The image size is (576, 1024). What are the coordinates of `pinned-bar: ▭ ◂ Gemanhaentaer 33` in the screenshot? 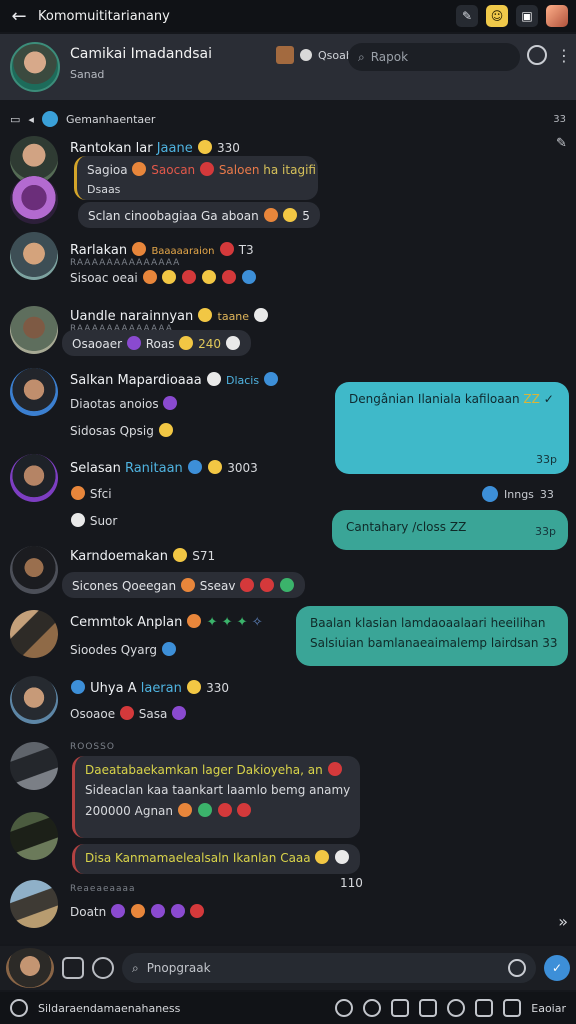 It's located at (288, 119).